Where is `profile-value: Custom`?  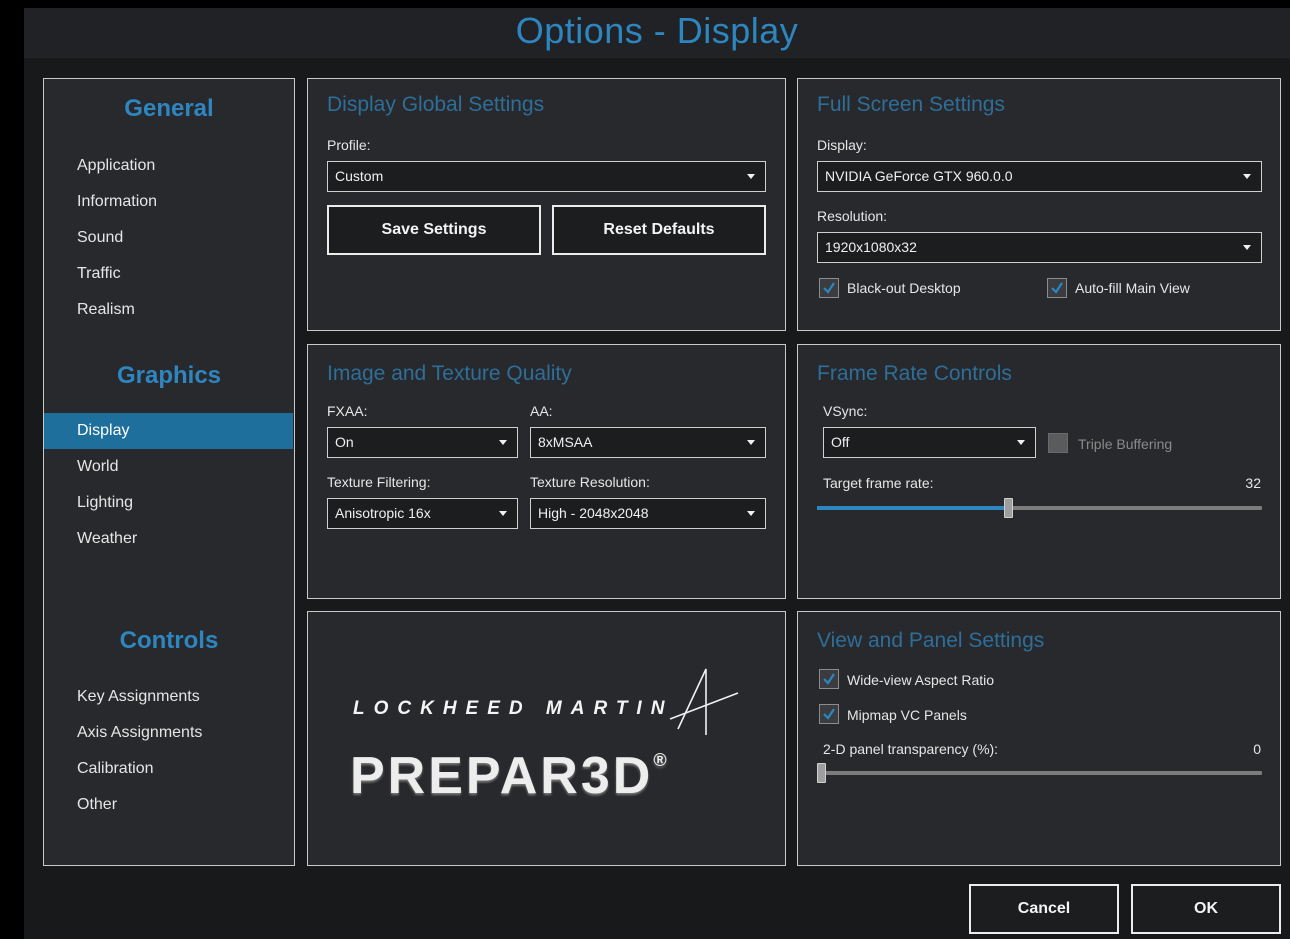 profile-value: Custom is located at coordinates (359, 176).